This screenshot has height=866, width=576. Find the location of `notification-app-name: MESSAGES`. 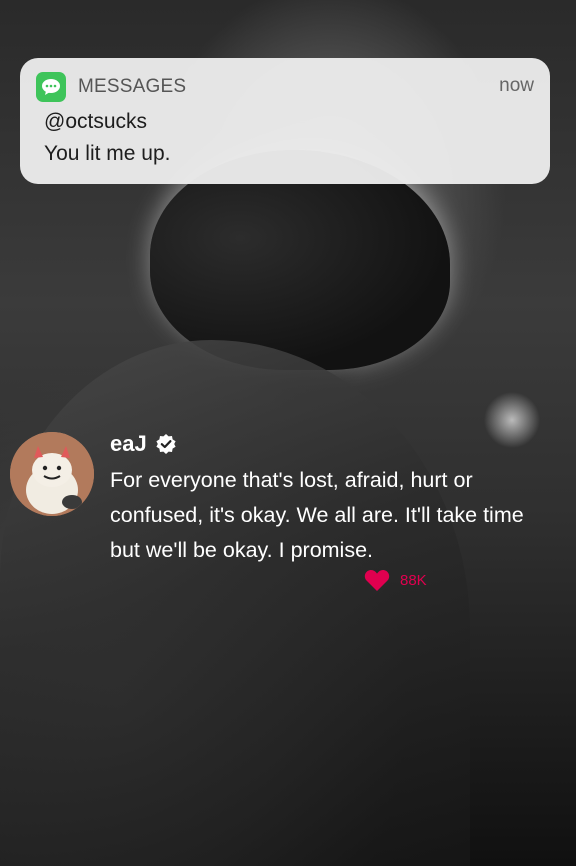

notification-app-name: MESSAGES is located at coordinates (132, 86).